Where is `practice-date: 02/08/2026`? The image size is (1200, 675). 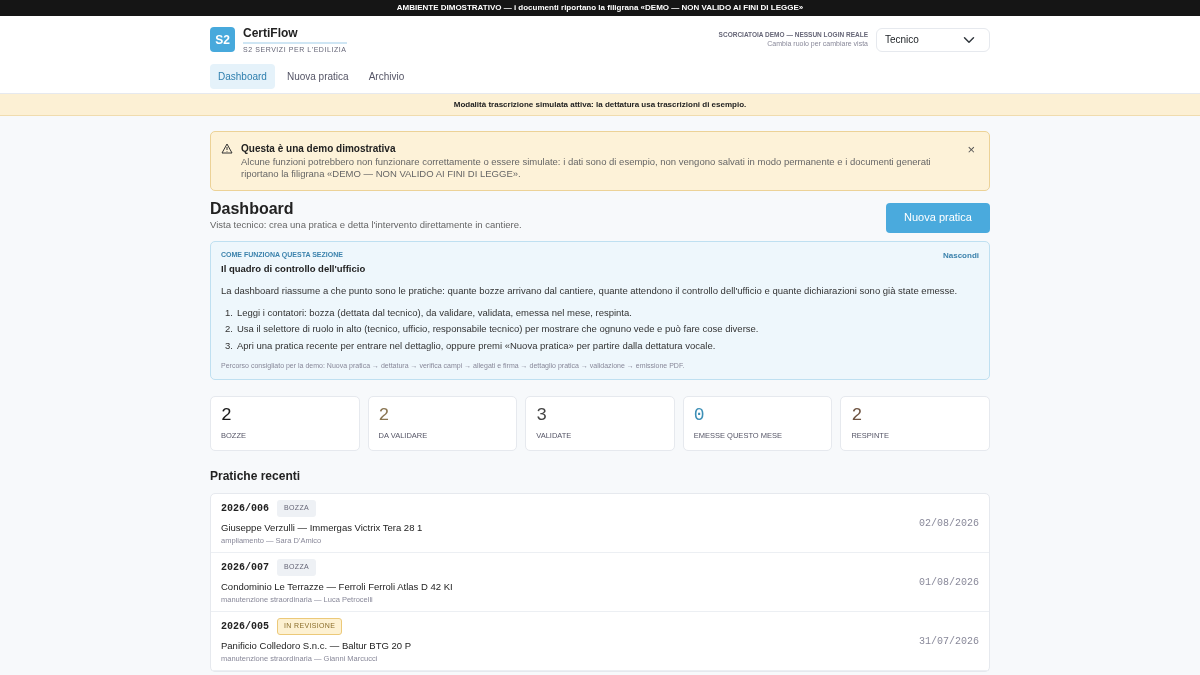
practice-date: 02/08/2026 is located at coordinates (949, 523).